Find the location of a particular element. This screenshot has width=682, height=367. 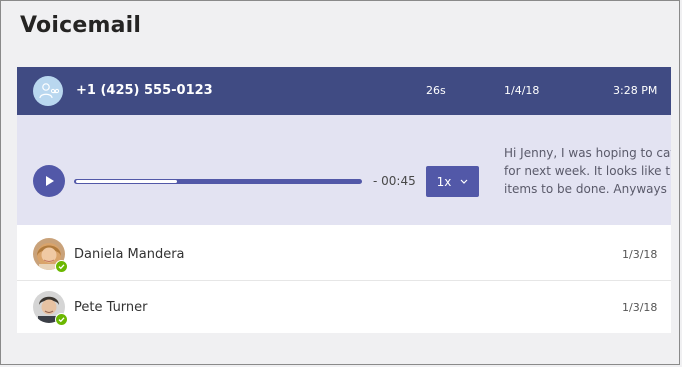

transcript-line: for next week. It looks like the is located at coordinates (592, 171).